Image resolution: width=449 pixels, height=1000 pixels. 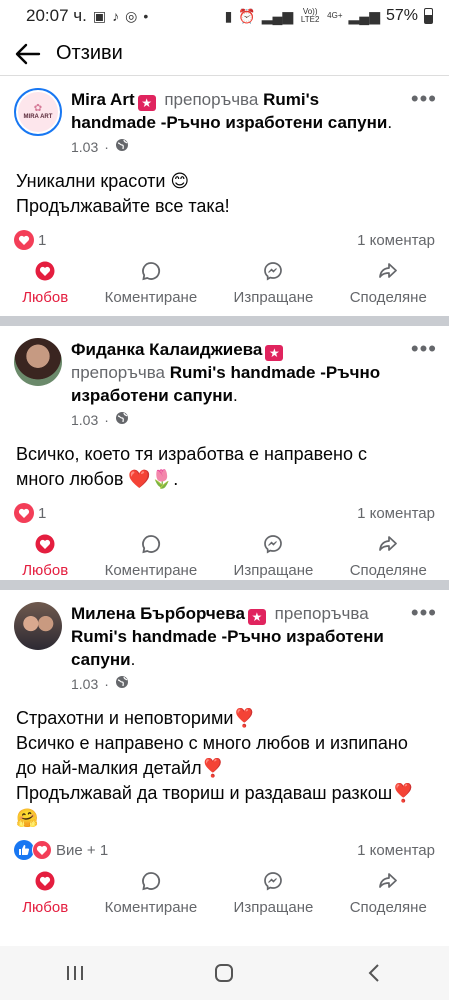 What do you see at coordinates (136, 718) in the screenshot?
I see `post-text-line: Страхотни и неповторими❣️` at bounding box center [136, 718].